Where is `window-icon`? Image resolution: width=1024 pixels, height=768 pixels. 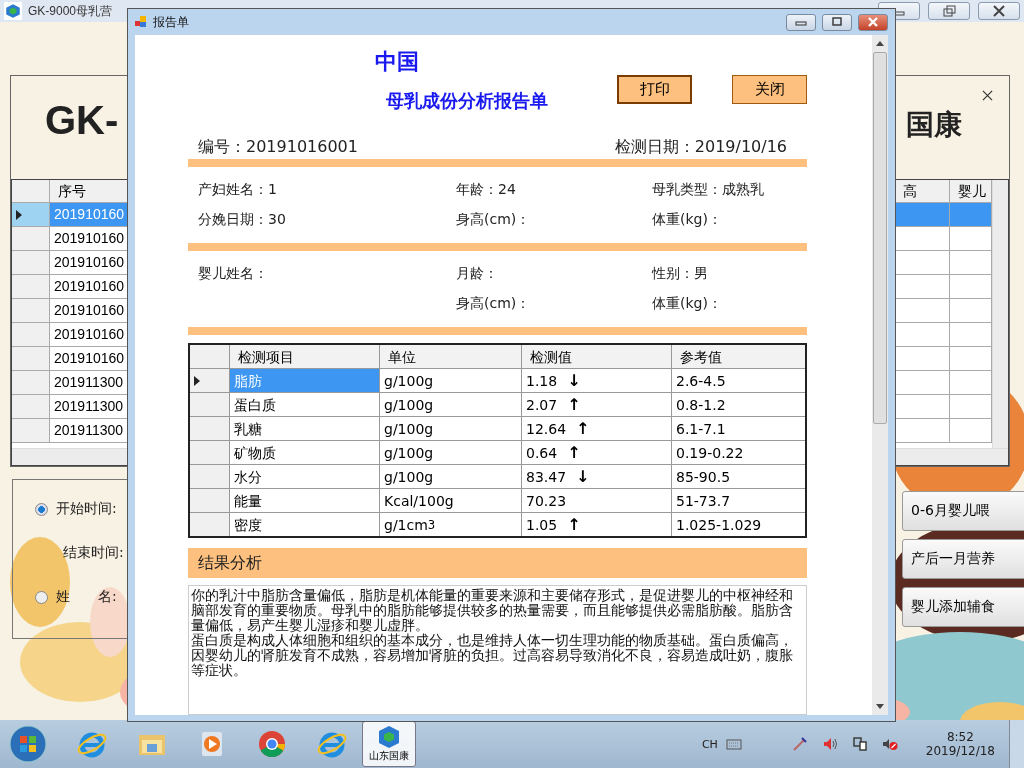
window-icon is located at coordinates (141, 22).